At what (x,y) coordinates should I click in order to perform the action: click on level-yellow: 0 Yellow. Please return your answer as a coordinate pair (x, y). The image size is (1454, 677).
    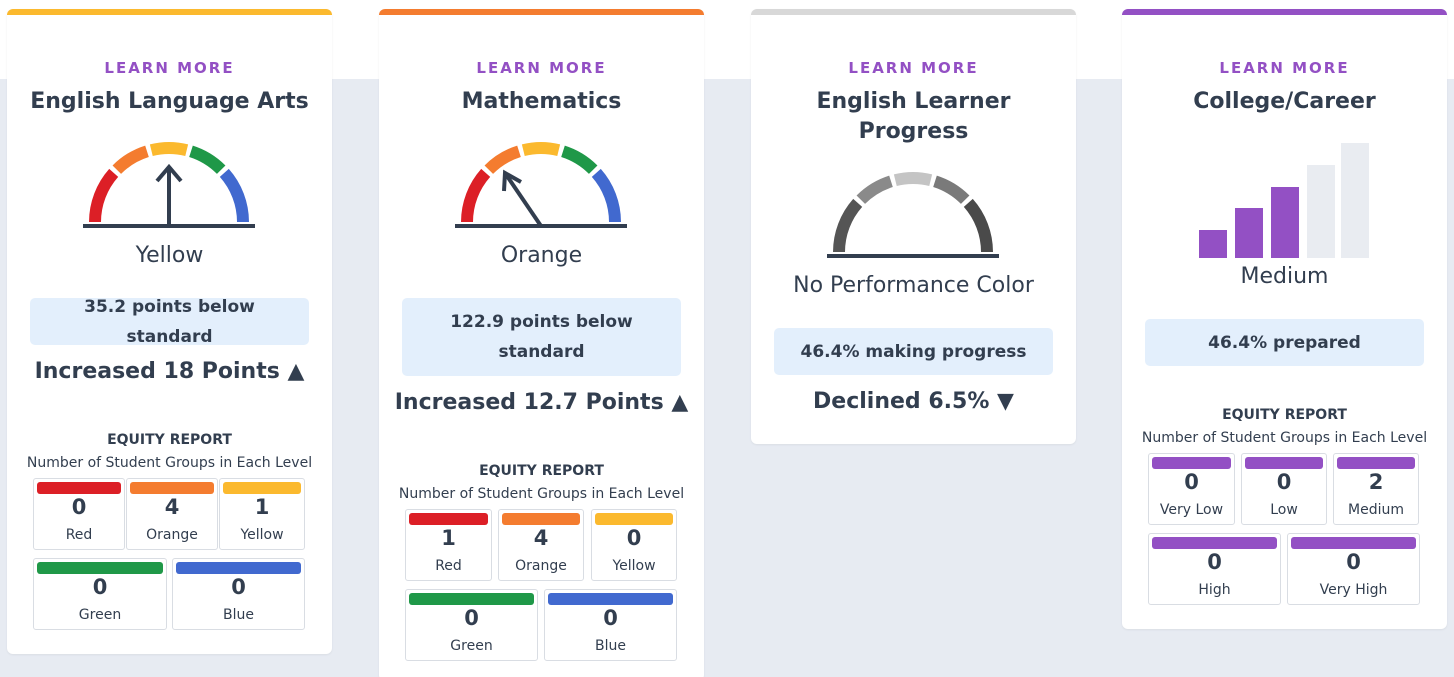
    Looking at the image, I should click on (634, 545).